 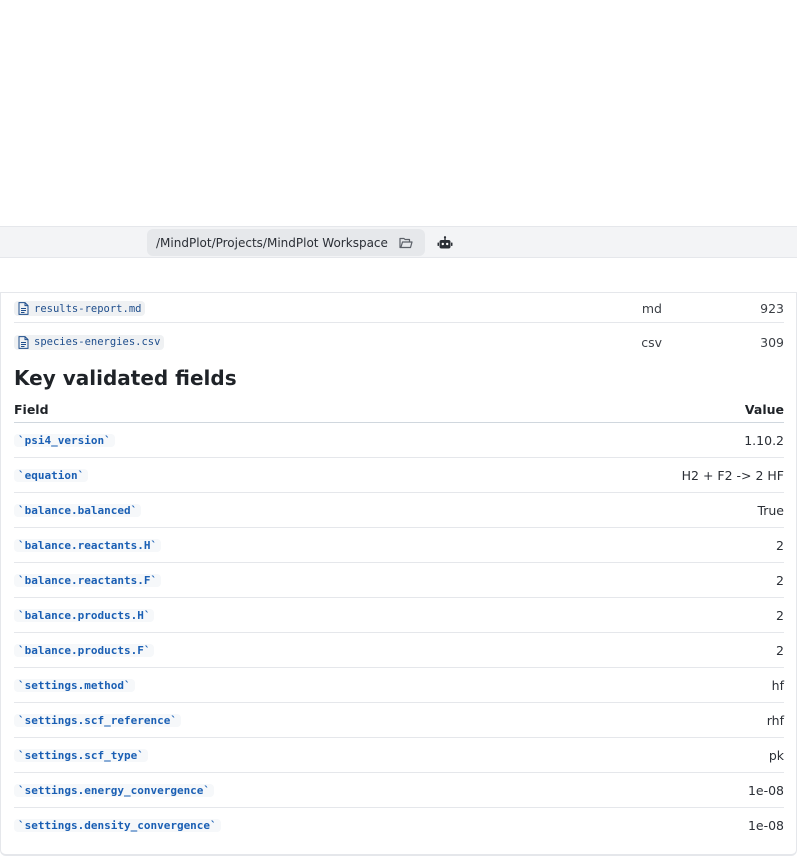 What do you see at coordinates (399, 825) in the screenshot?
I see `table-row: `settings.density_convergence` 1e-08` at bounding box center [399, 825].